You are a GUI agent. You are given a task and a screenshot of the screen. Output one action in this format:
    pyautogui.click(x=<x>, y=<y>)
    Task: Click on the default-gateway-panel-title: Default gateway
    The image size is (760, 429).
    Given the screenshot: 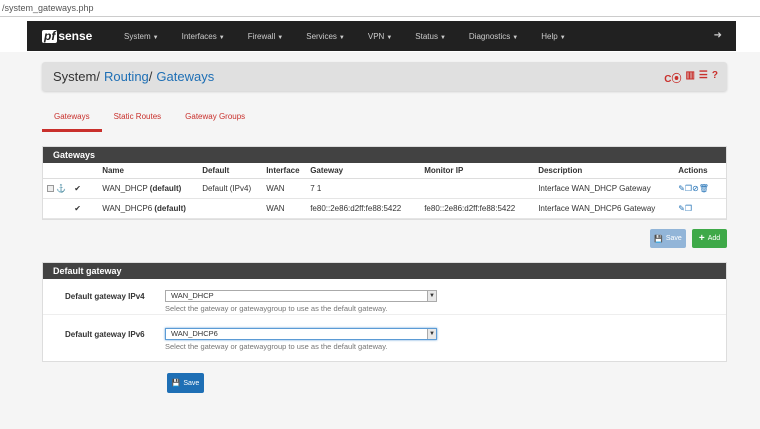 What is the action you would take?
    pyautogui.click(x=384, y=271)
    